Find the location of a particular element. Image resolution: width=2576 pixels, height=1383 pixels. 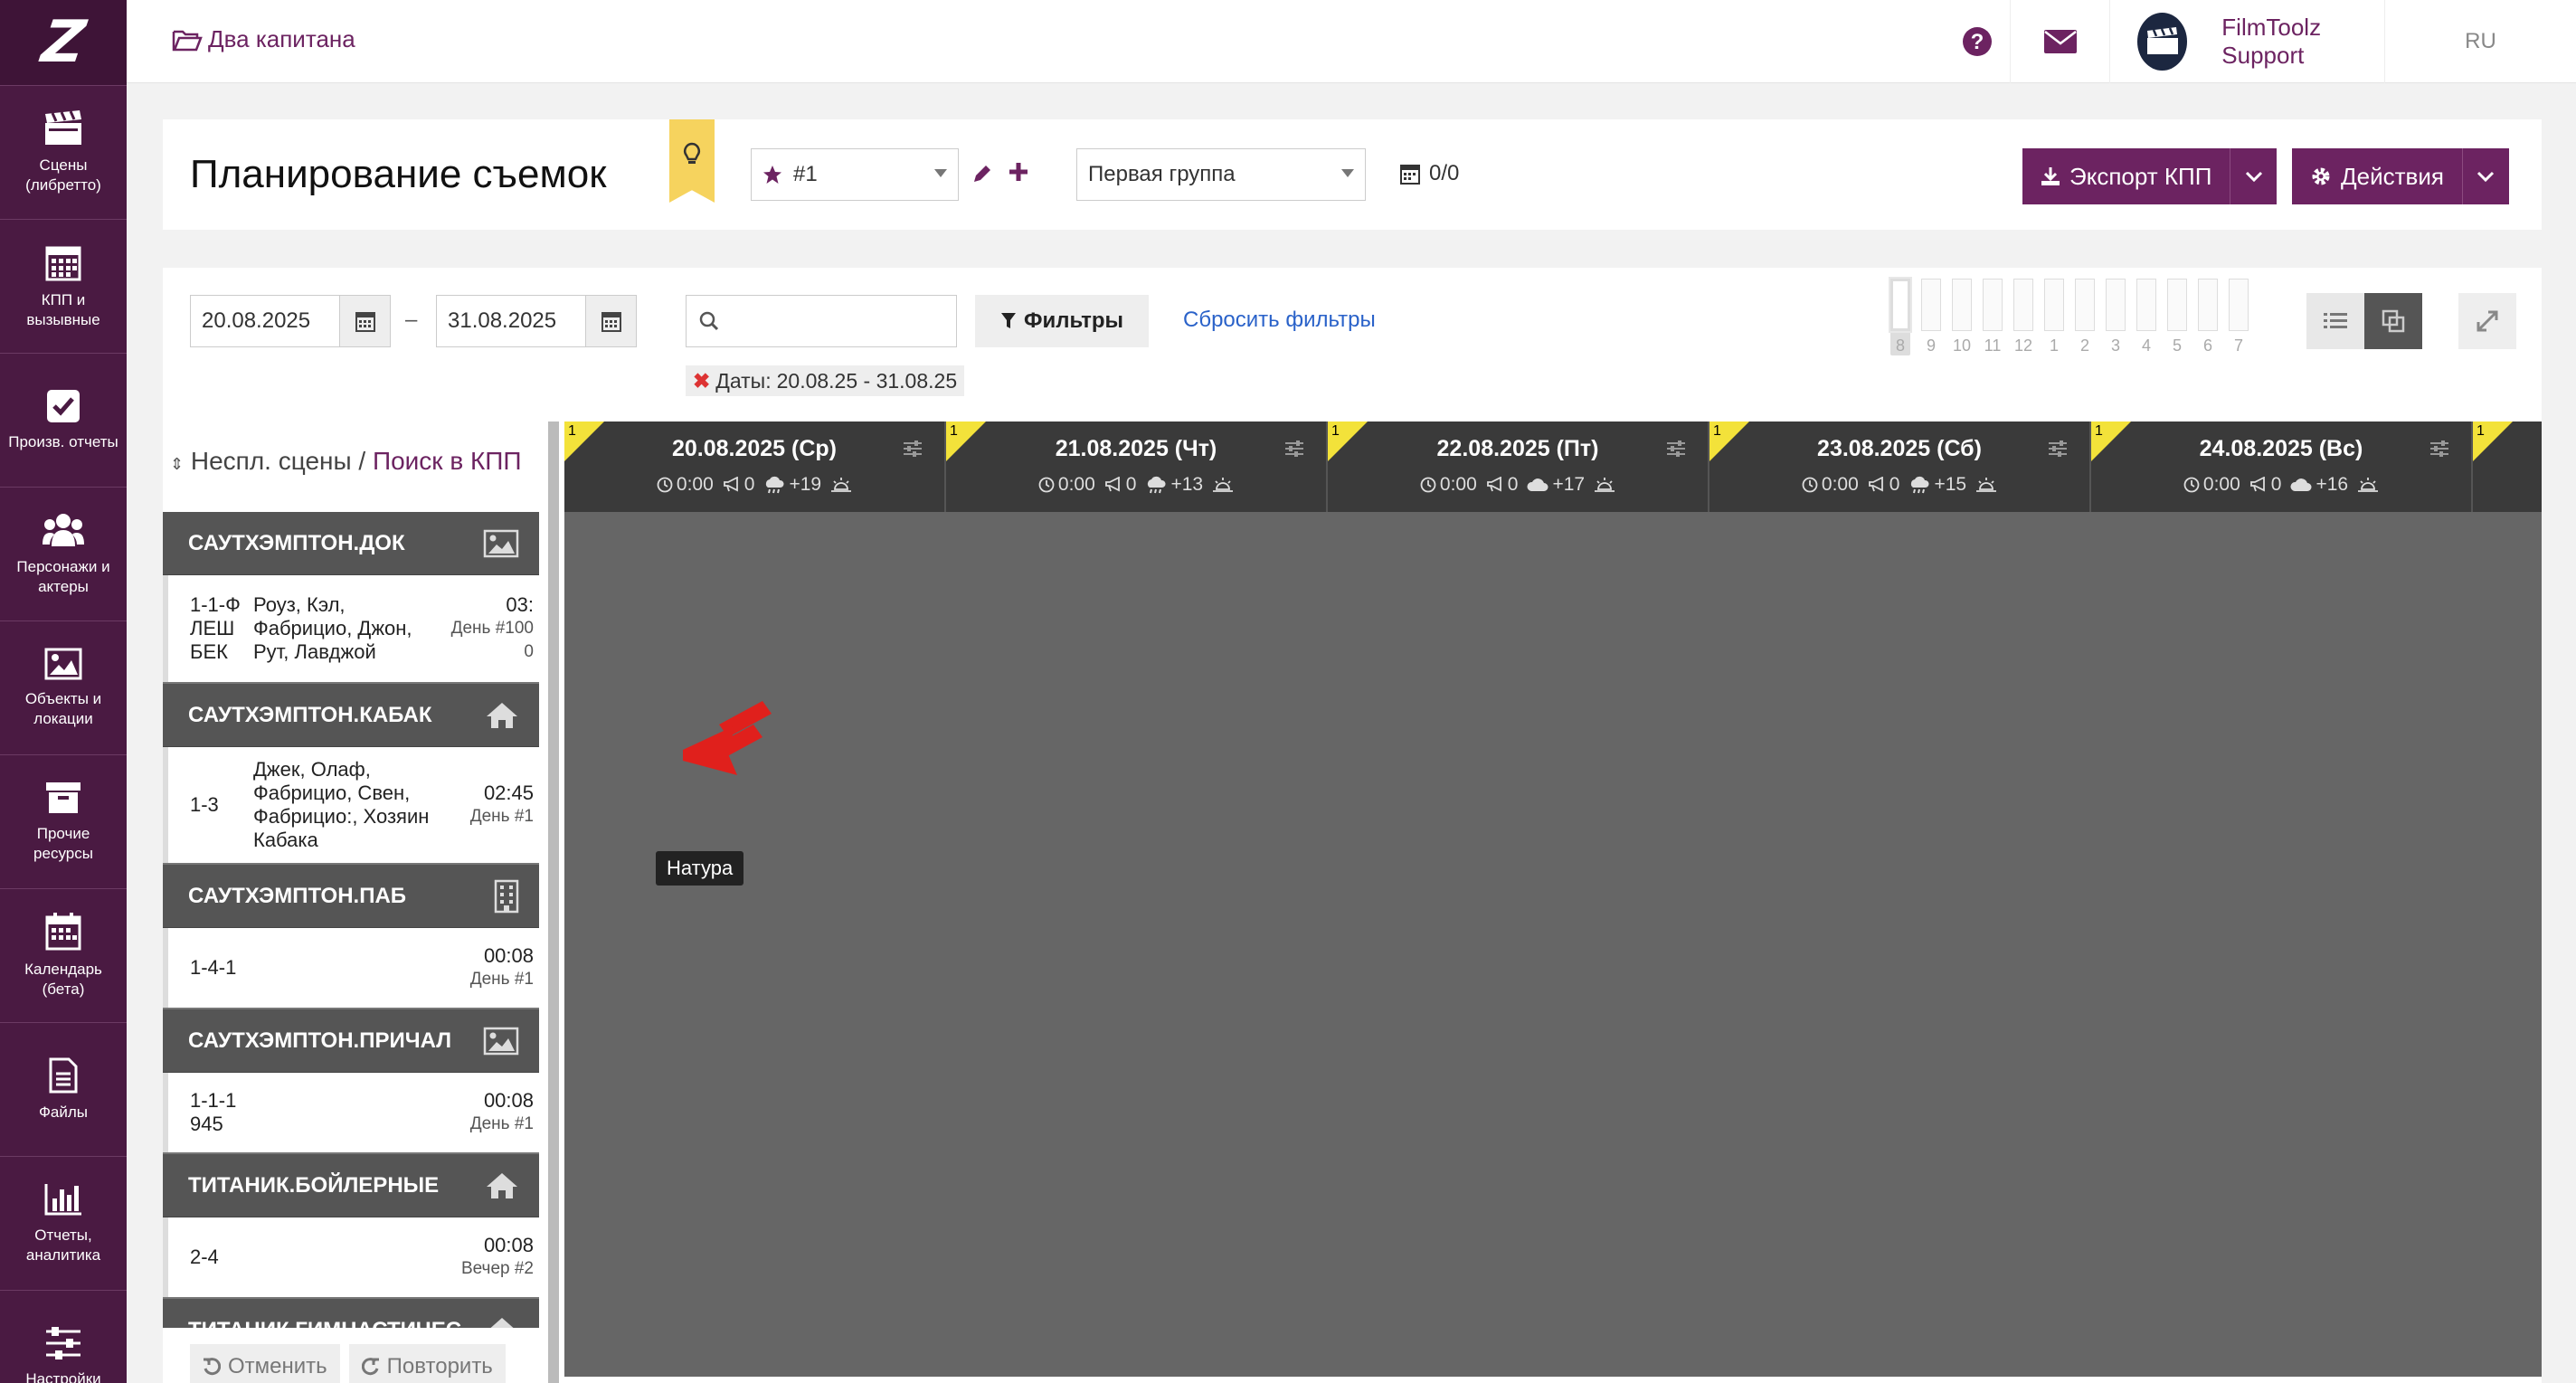

location-header: САУТХЭМПТОН.ДОК is located at coordinates (351, 543).